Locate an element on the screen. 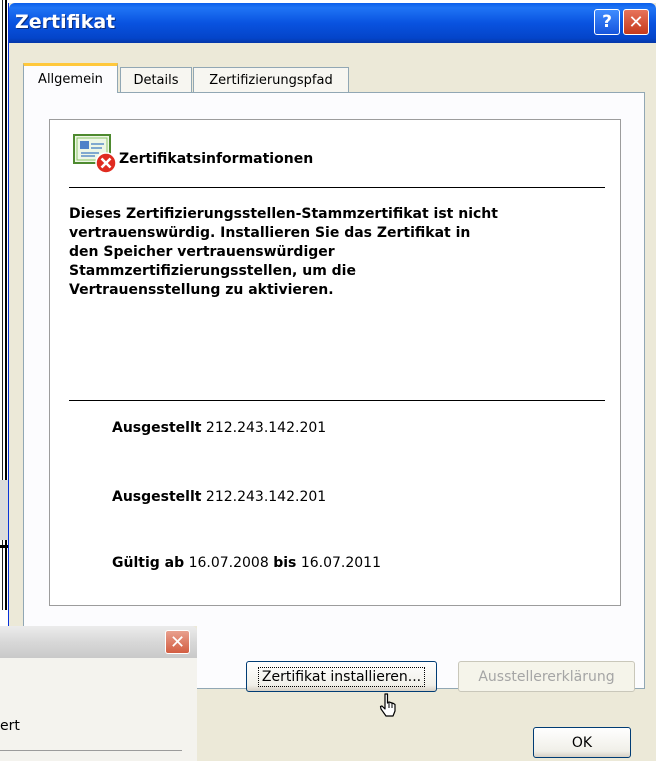 The image size is (656, 761). help-button: ? is located at coordinates (607, 22).